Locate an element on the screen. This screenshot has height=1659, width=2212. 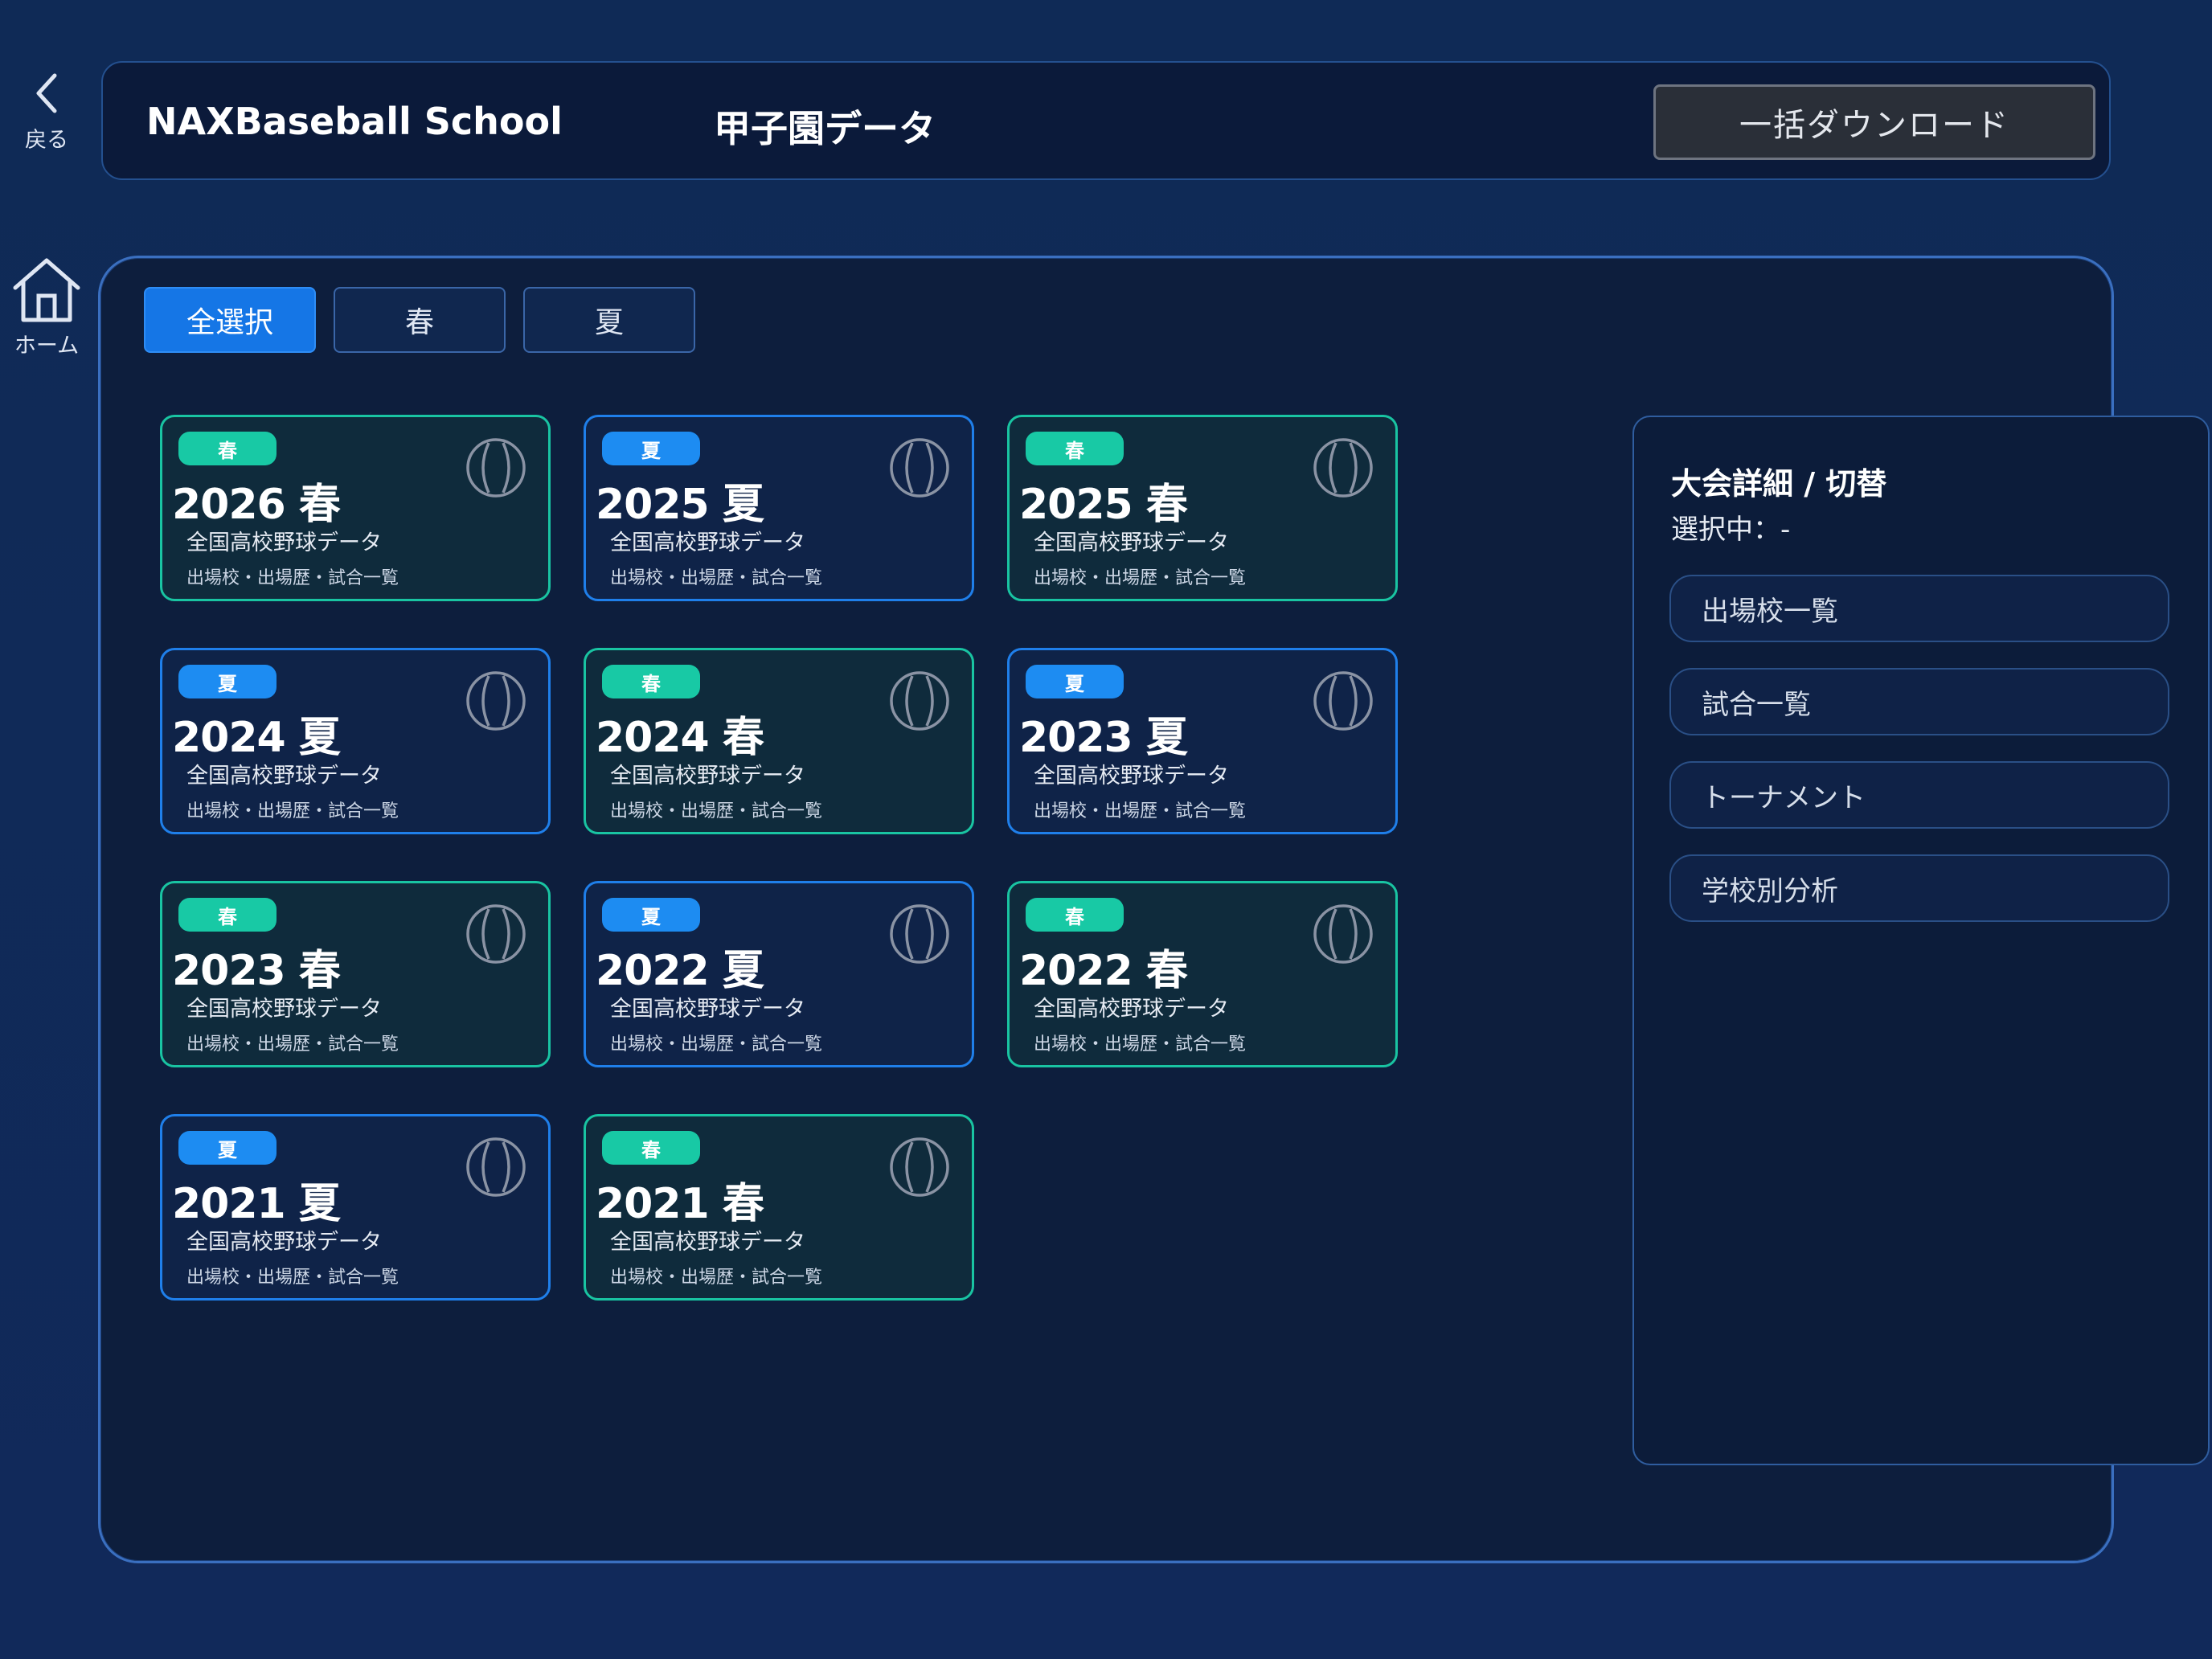
page-title: 甲子園データ is located at coordinates (825, 128).